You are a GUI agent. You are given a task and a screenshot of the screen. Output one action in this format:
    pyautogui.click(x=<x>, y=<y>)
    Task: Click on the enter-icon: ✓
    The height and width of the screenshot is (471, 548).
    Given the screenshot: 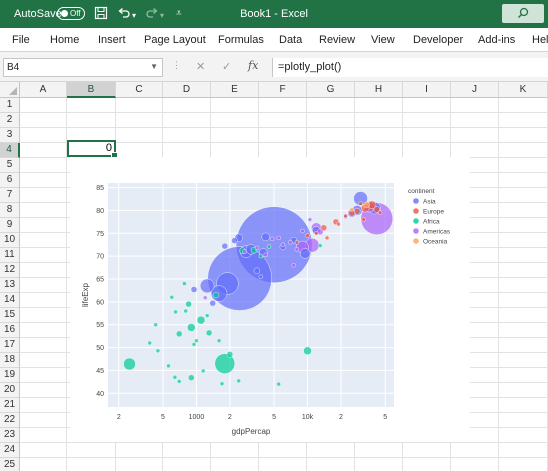 What is the action you would take?
    pyautogui.click(x=226, y=66)
    